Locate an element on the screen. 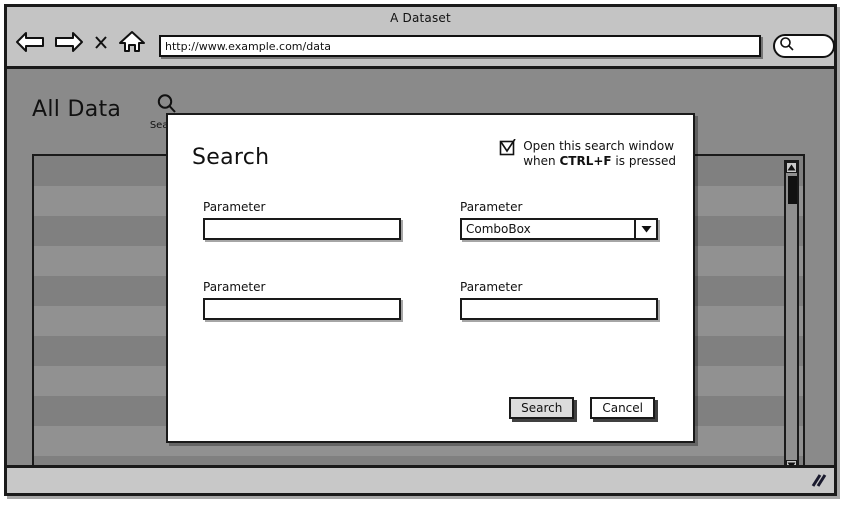 This screenshot has width=843, height=505. triangle-up-icon is located at coordinates (791, 167).